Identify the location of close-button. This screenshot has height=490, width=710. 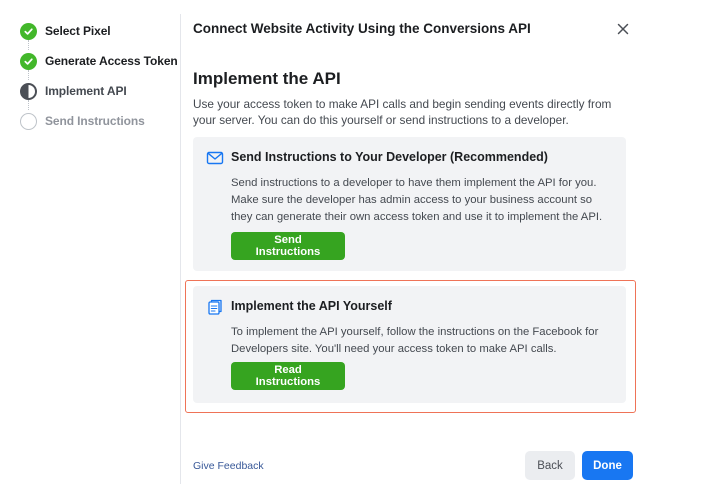
(623, 29).